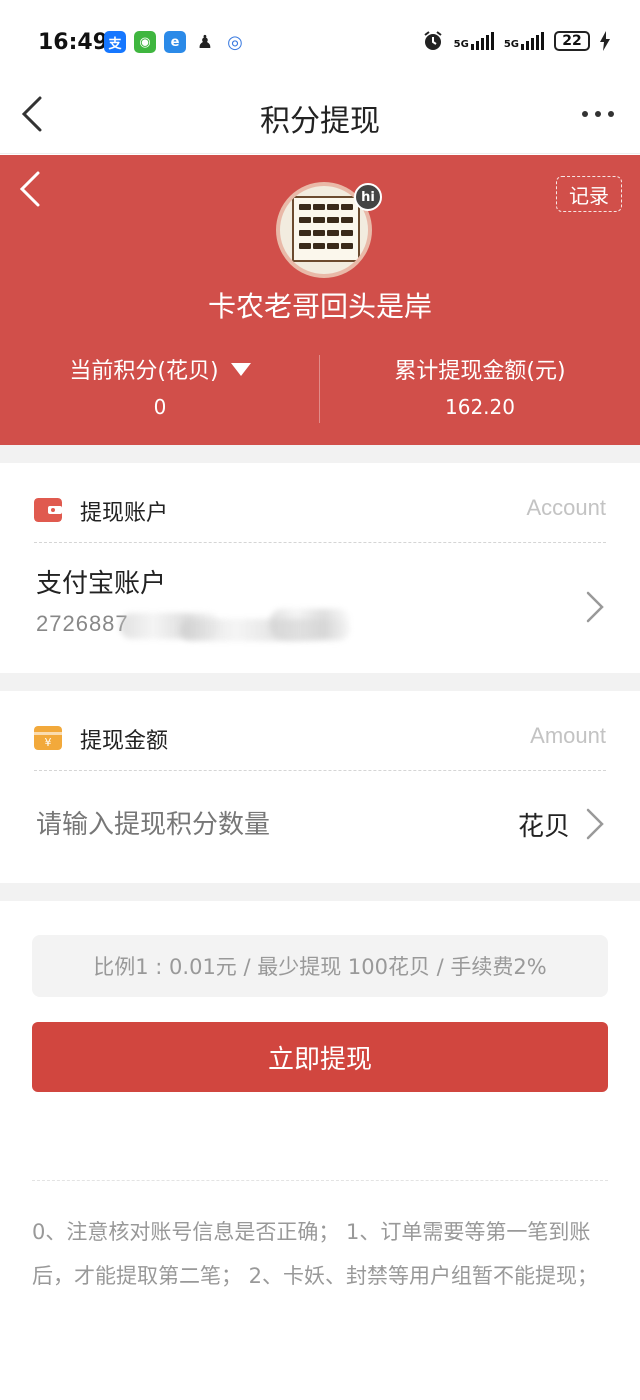 This screenshot has height=1400, width=640. What do you see at coordinates (124, 741) in the screenshot?
I see `amount-section-title: 提现金额` at bounding box center [124, 741].